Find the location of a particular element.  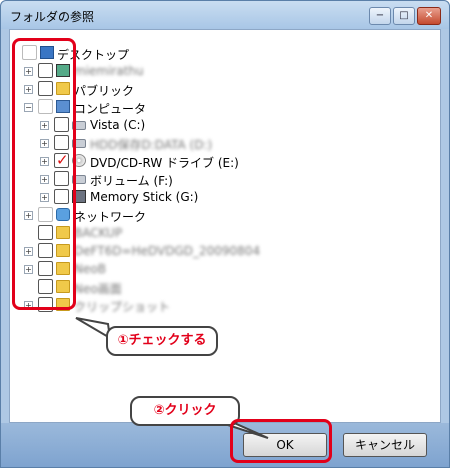

tree-item-label: DeFT6D=HeDVDGD_20090804 is located at coordinates (167, 251).